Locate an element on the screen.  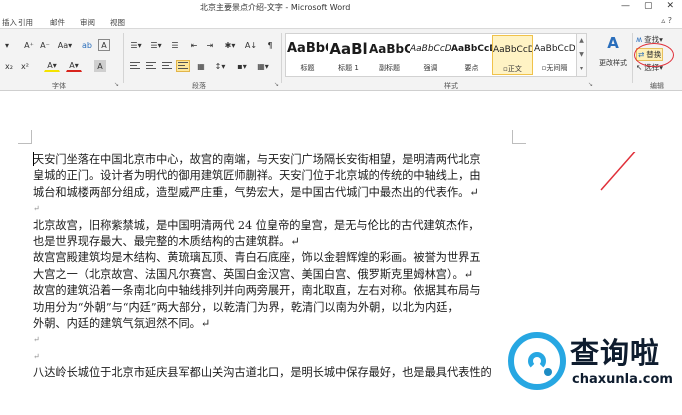
distributed-button: ▦ is located at coordinates (201, 66).